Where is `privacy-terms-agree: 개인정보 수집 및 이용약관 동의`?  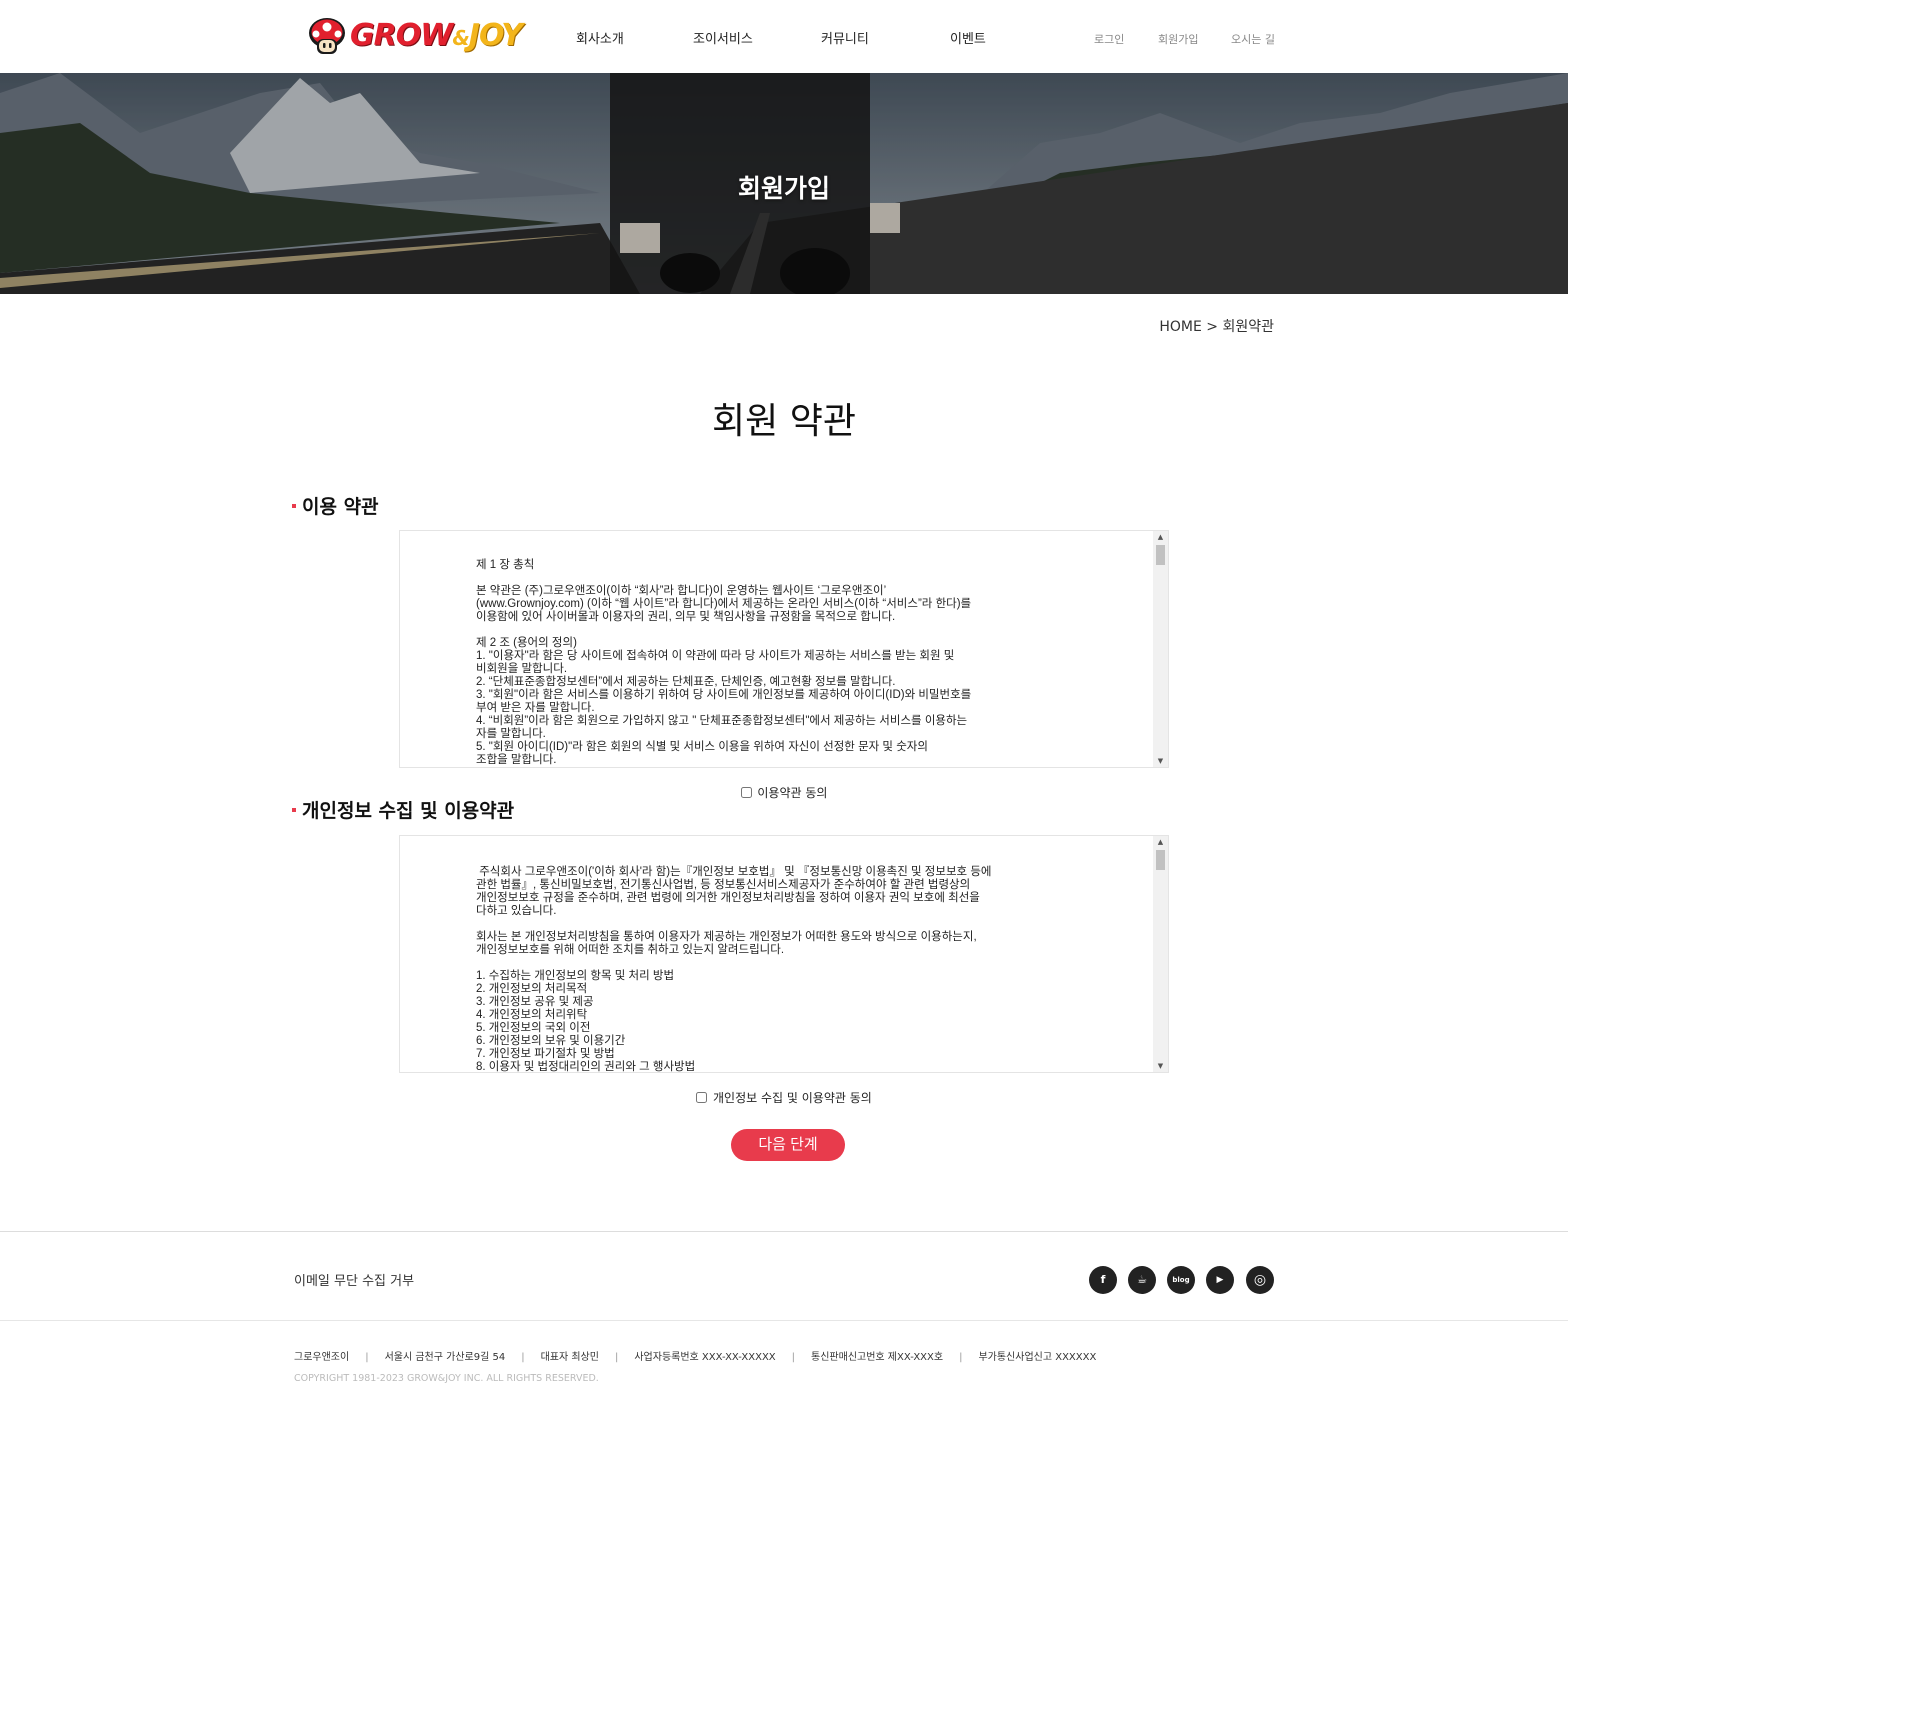 privacy-terms-agree: 개인정보 수집 및 이용약관 동의 is located at coordinates (784, 1097).